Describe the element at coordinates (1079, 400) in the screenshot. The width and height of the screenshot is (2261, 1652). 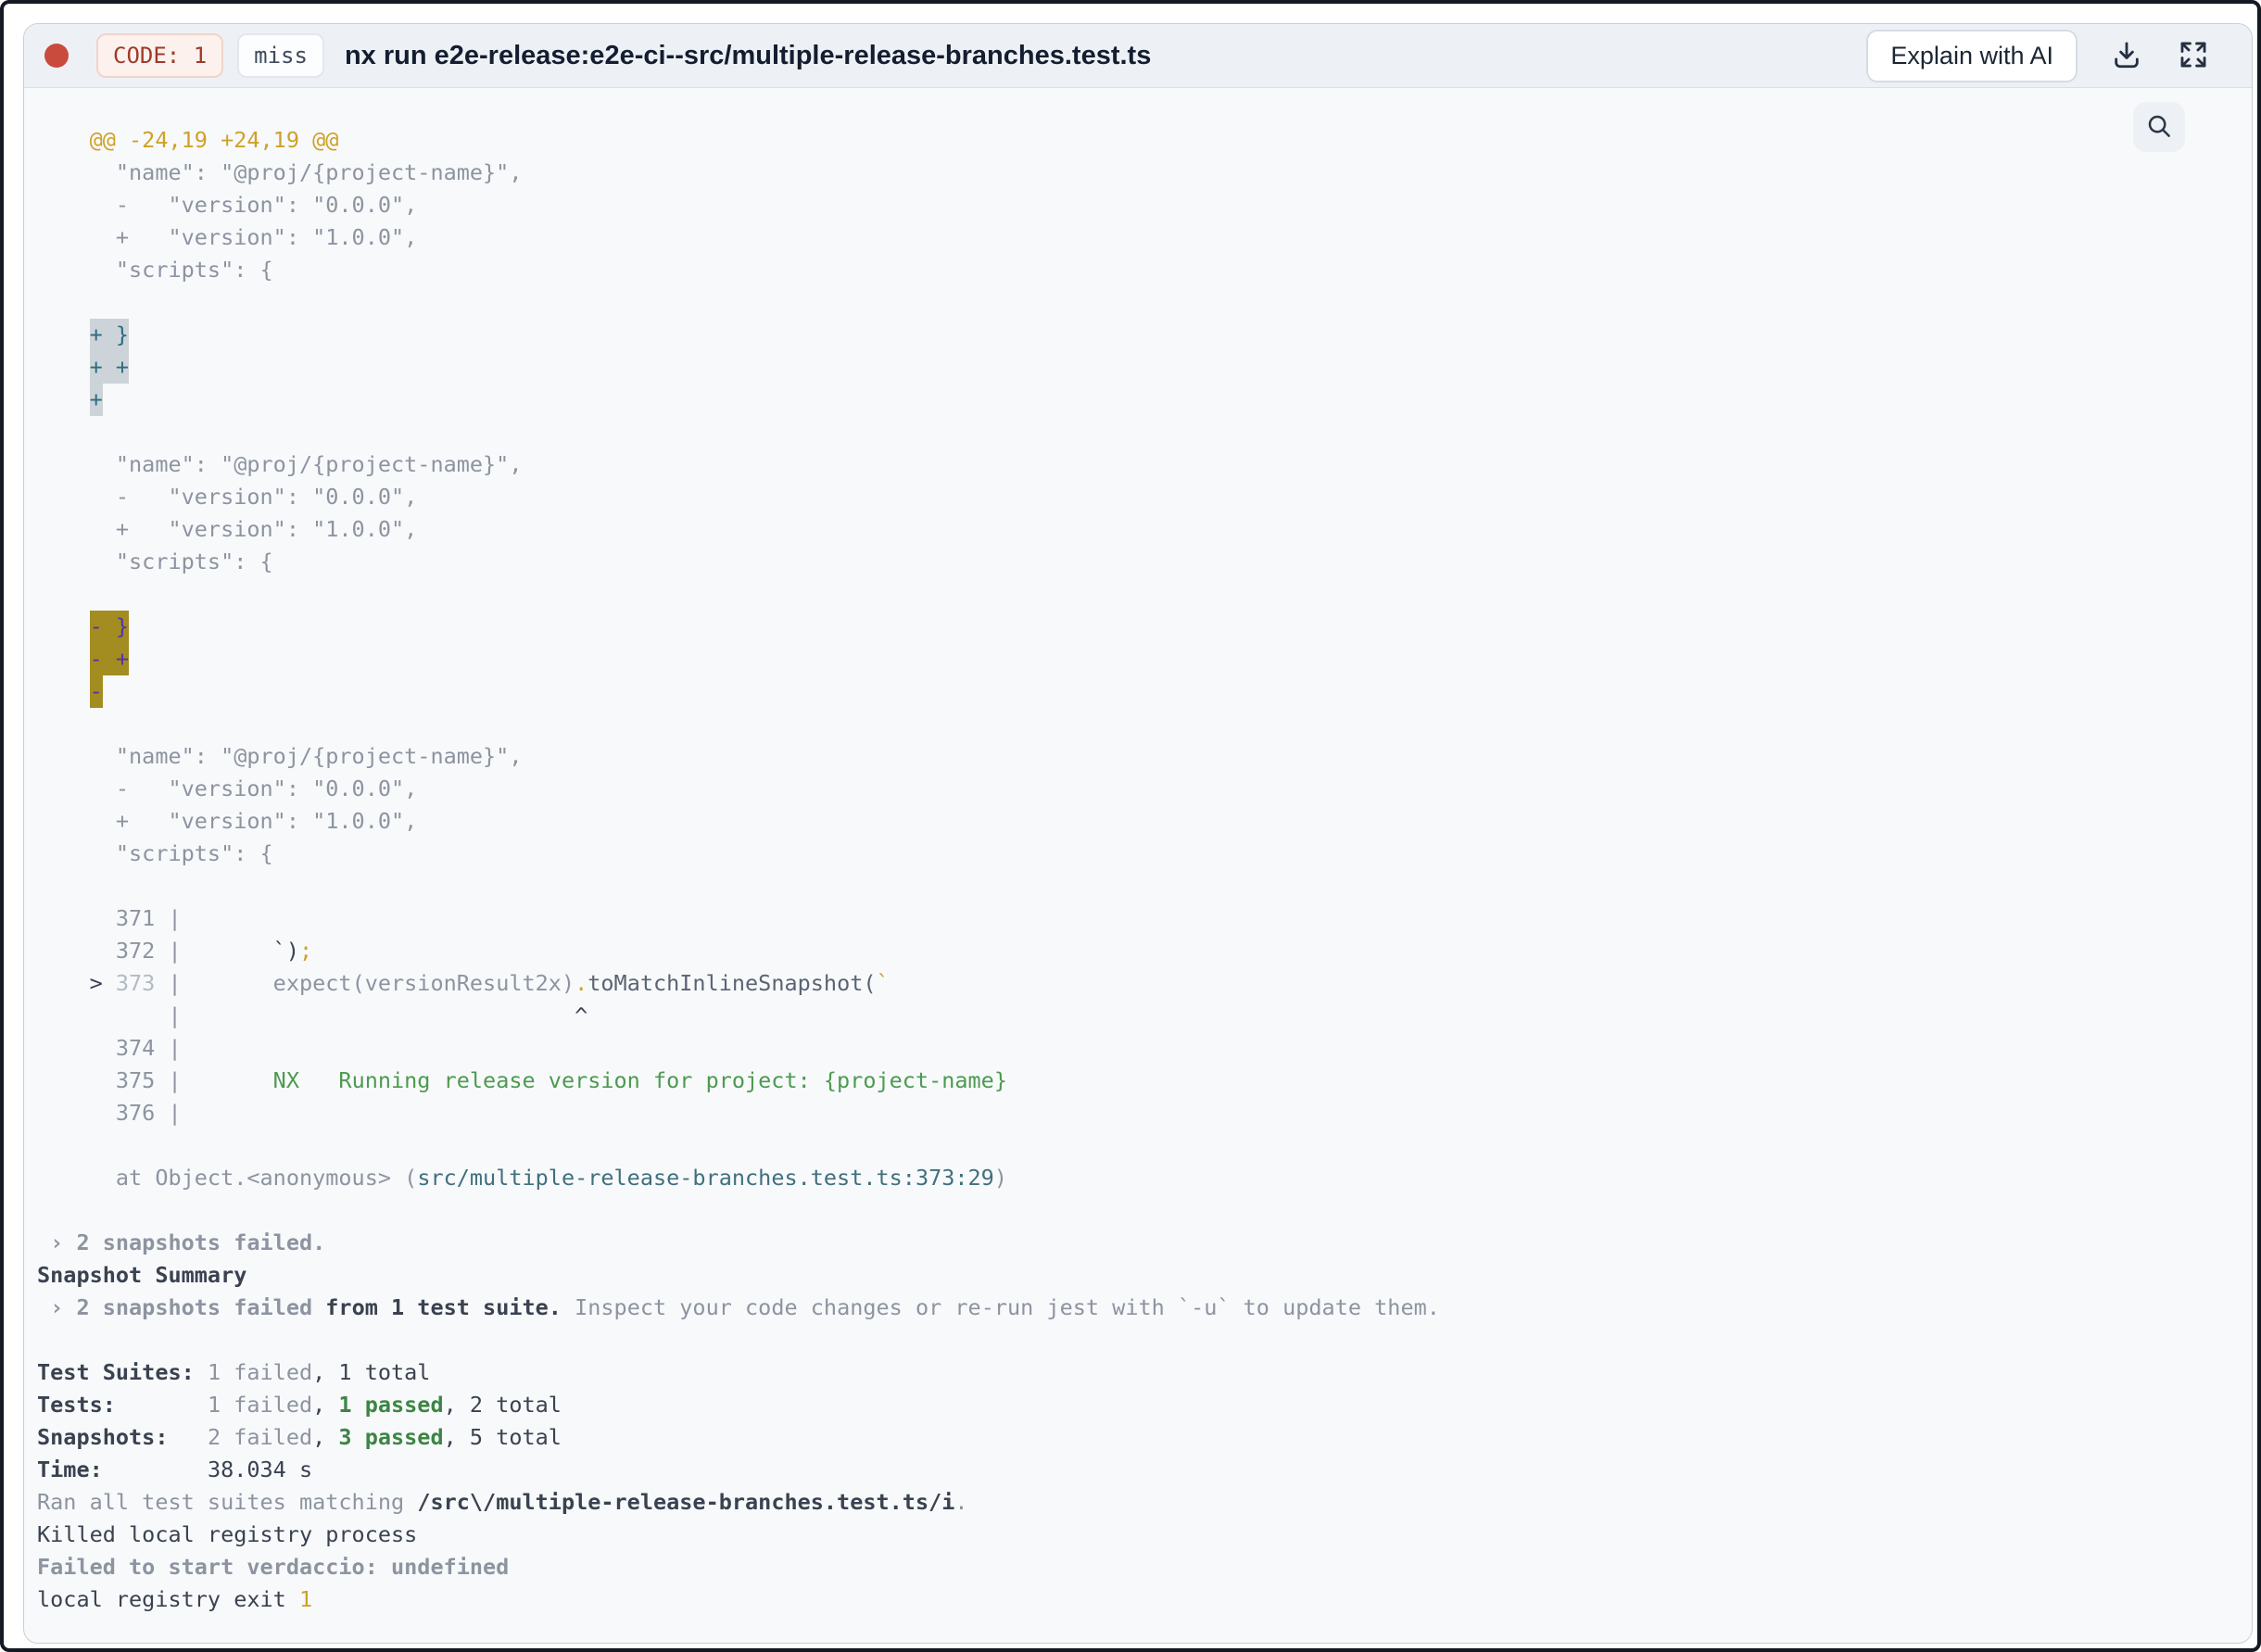
I see `terminal-line: +` at that location.